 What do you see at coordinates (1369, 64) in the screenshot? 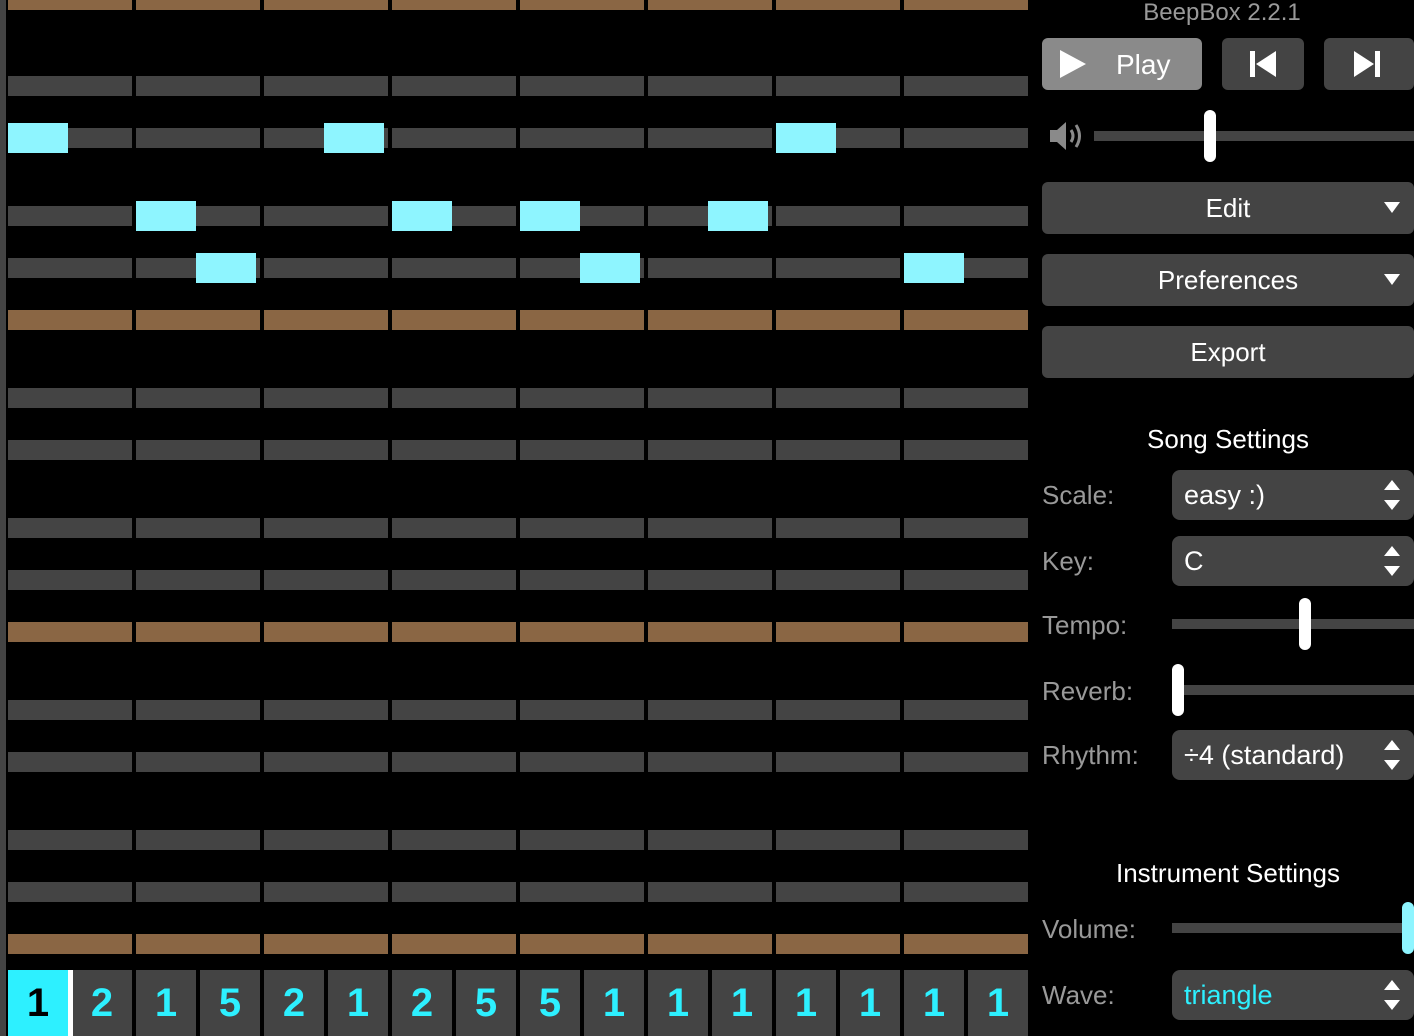
I see `skip-next-button` at bounding box center [1369, 64].